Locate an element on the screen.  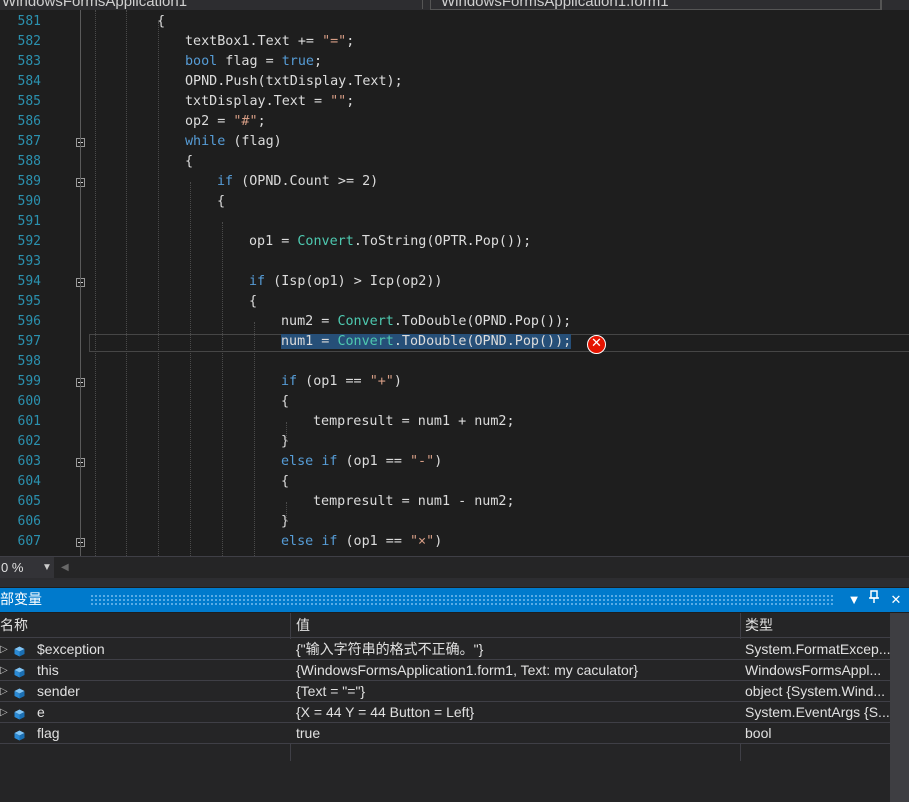
code-text: op2 = "#"; is located at coordinates (225, 121).